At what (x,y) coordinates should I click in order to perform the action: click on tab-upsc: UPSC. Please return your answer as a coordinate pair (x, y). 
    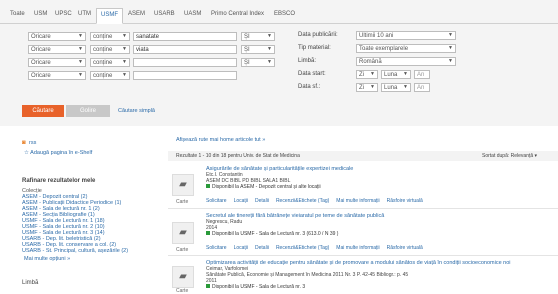
    Looking at the image, I should click on (63, 14).